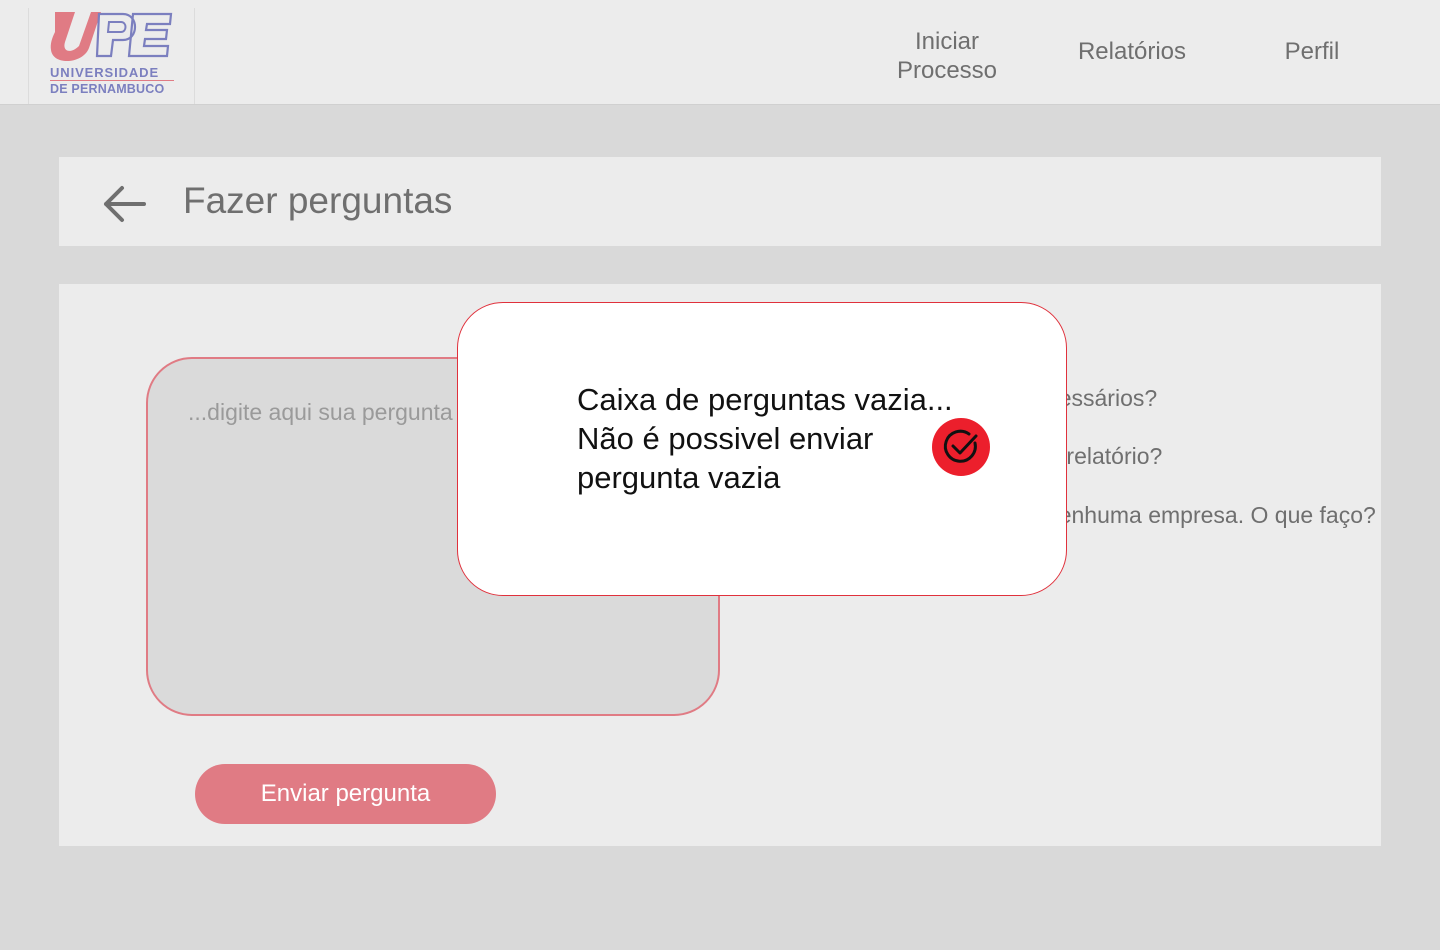 The width and height of the screenshot is (1440, 950). I want to click on nav-perfil: Perfil, so click(1312, 51).